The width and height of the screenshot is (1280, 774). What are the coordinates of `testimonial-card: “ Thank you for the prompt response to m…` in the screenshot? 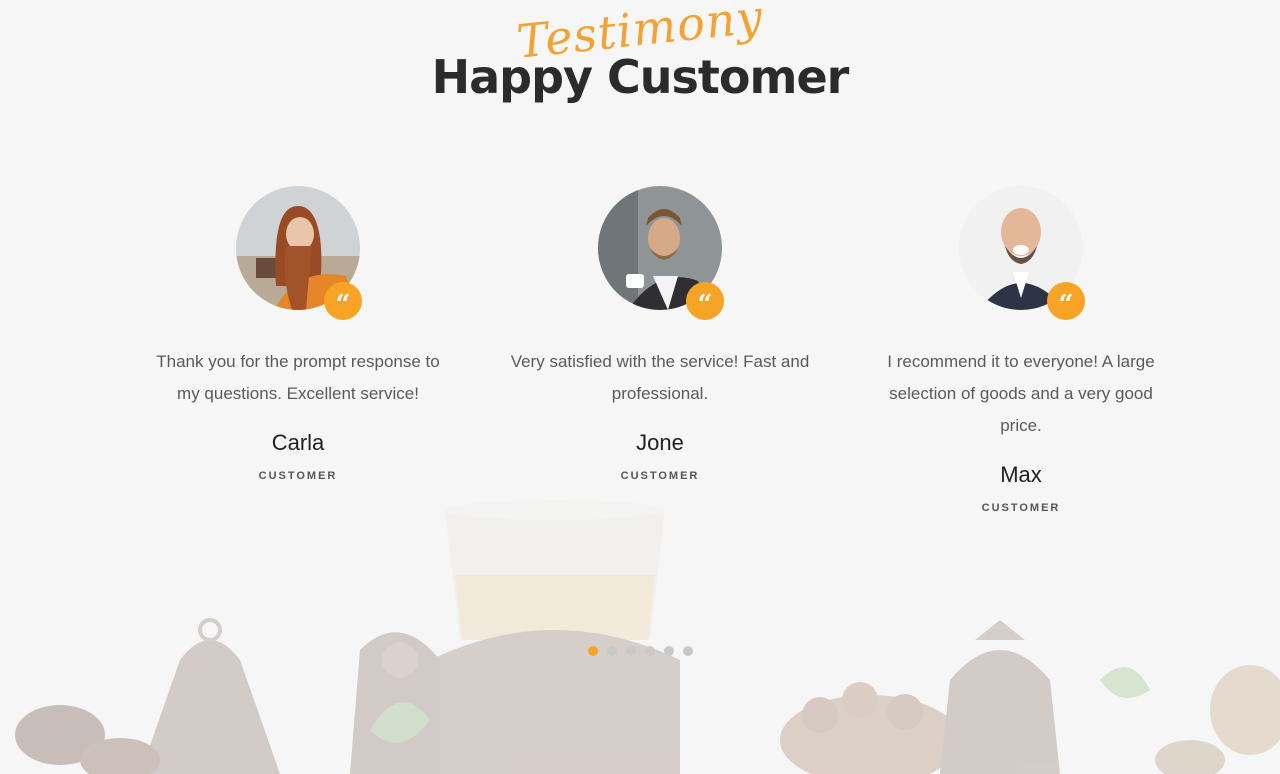 It's located at (298, 334).